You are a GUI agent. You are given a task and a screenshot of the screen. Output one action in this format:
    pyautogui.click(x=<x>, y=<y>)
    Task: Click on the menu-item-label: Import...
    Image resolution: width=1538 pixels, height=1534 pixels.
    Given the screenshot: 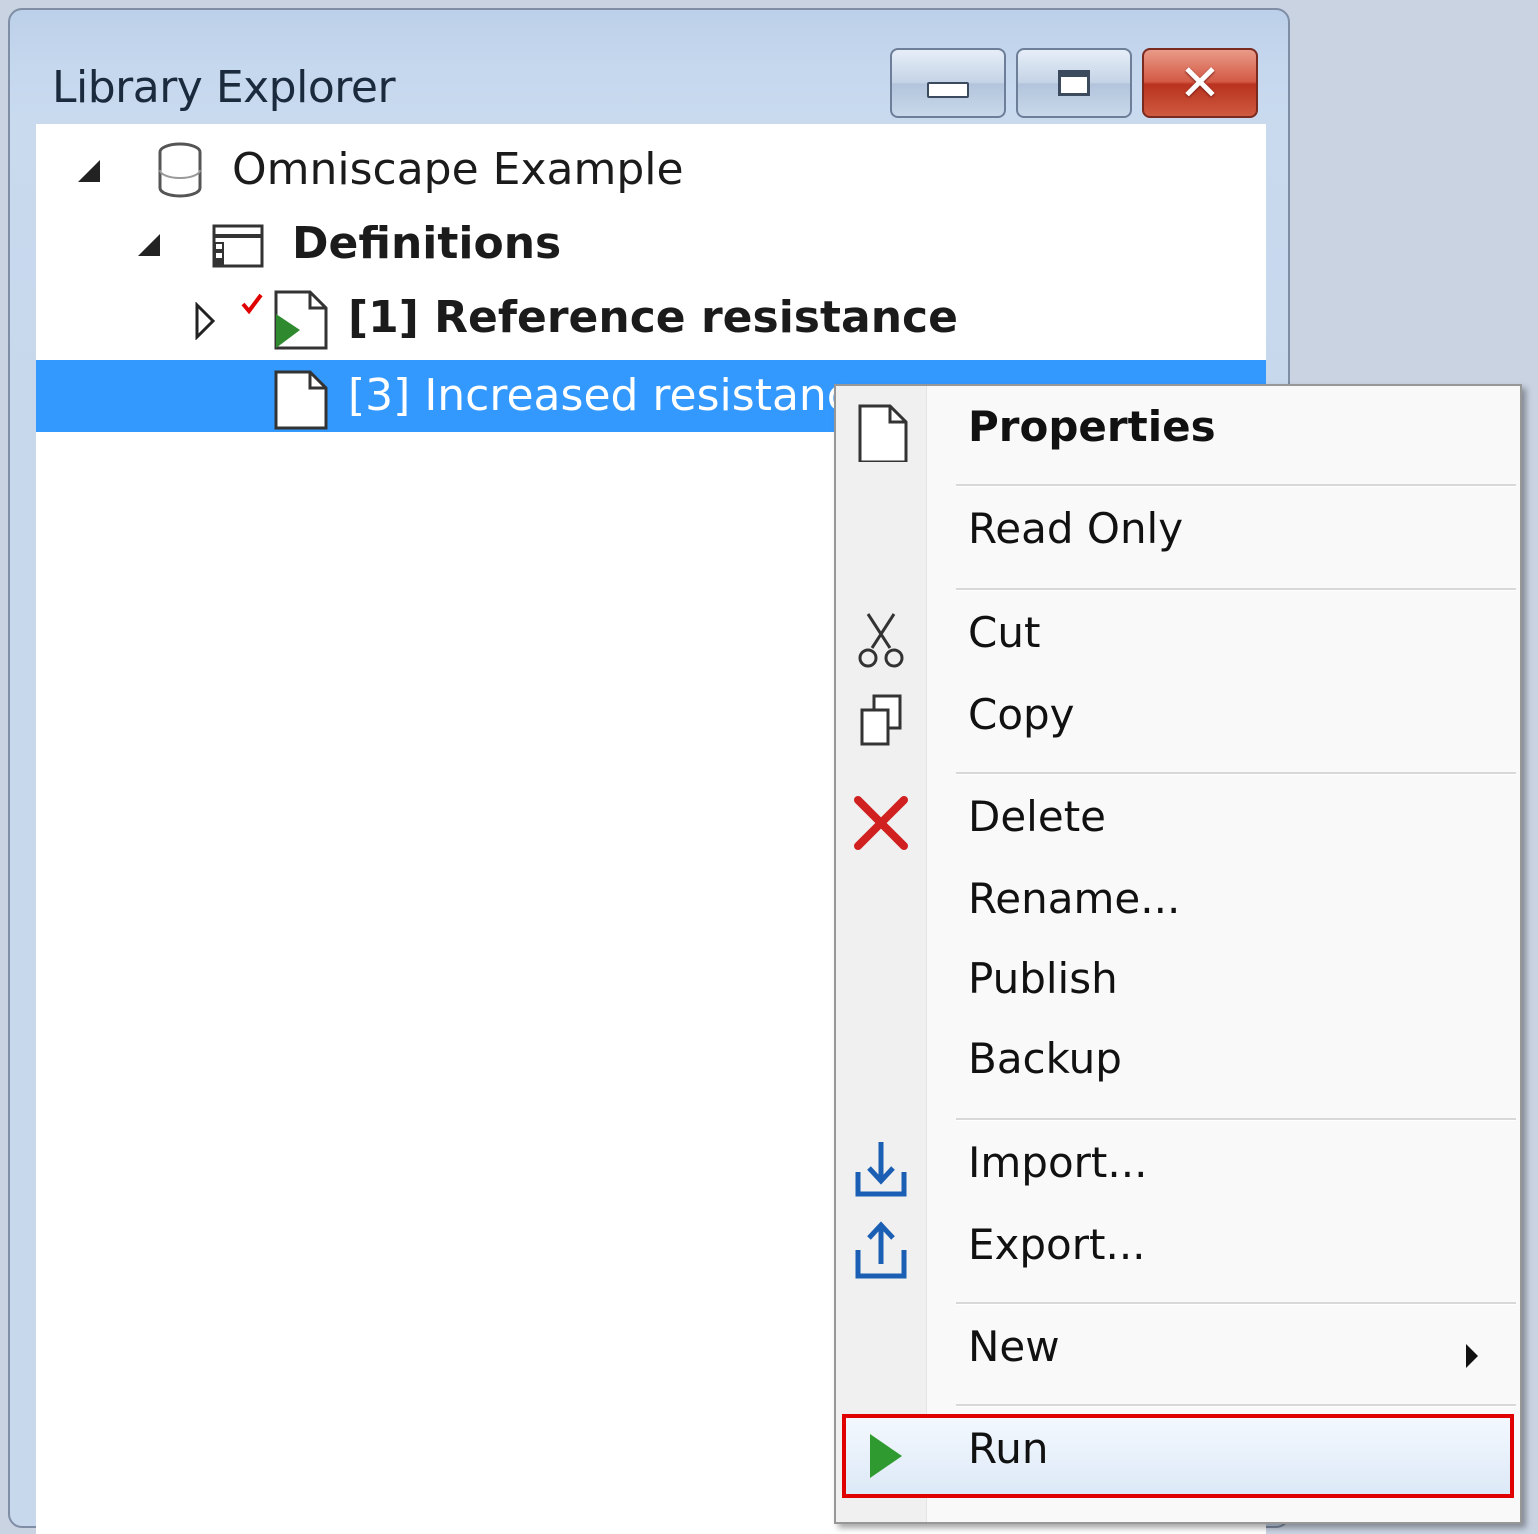 What is the action you would take?
    pyautogui.click(x=1058, y=1162)
    